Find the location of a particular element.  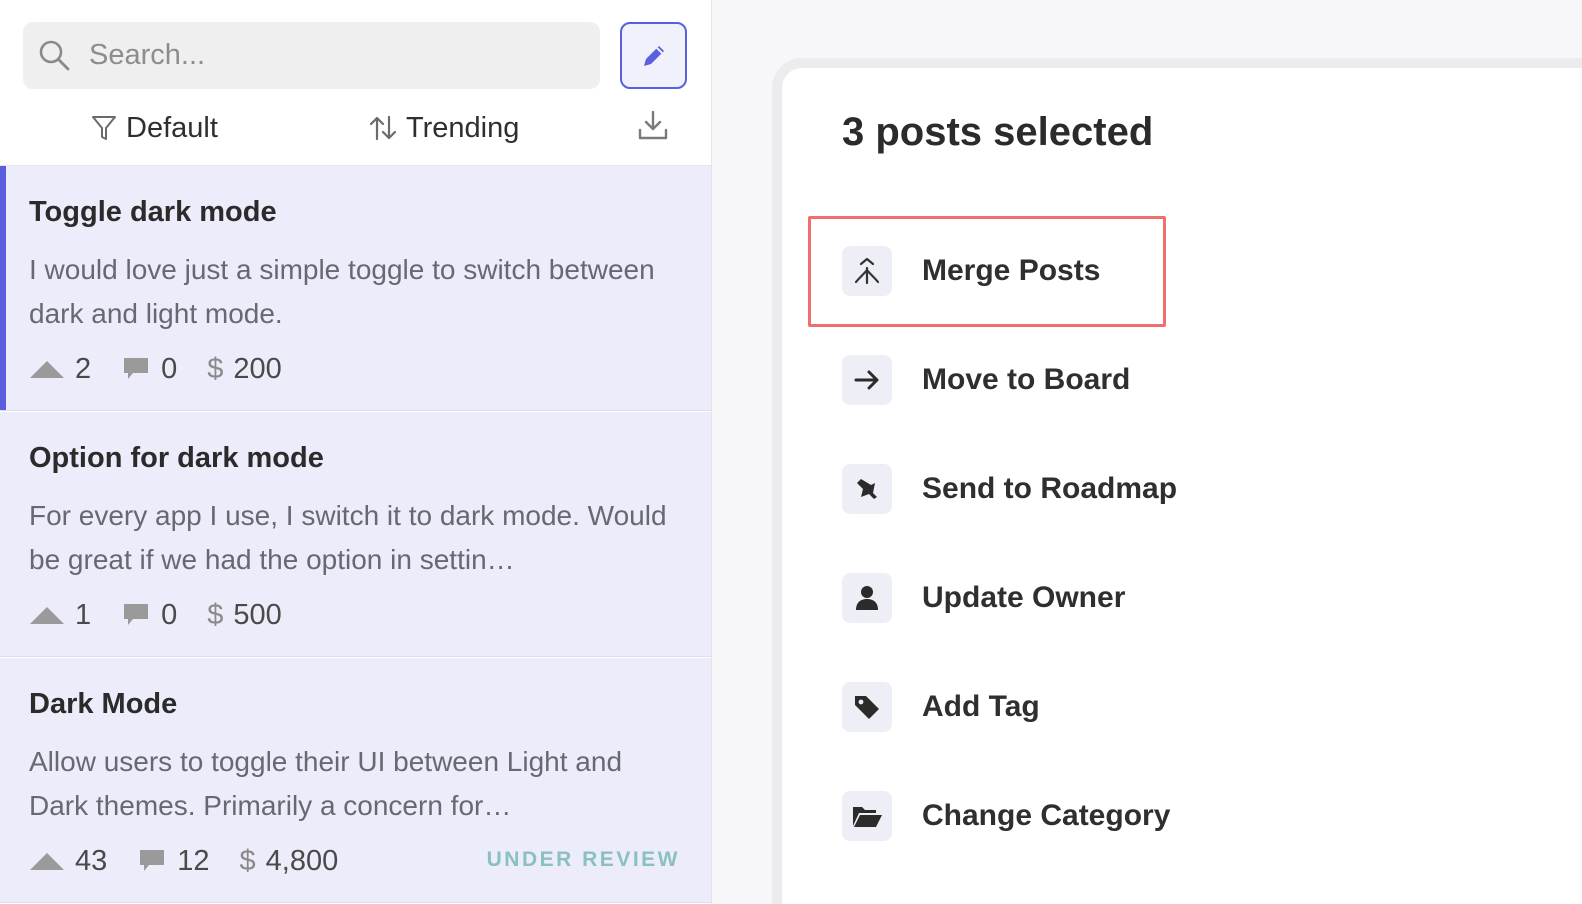

update-owner-button: Update Owner is located at coordinates (983, 598).